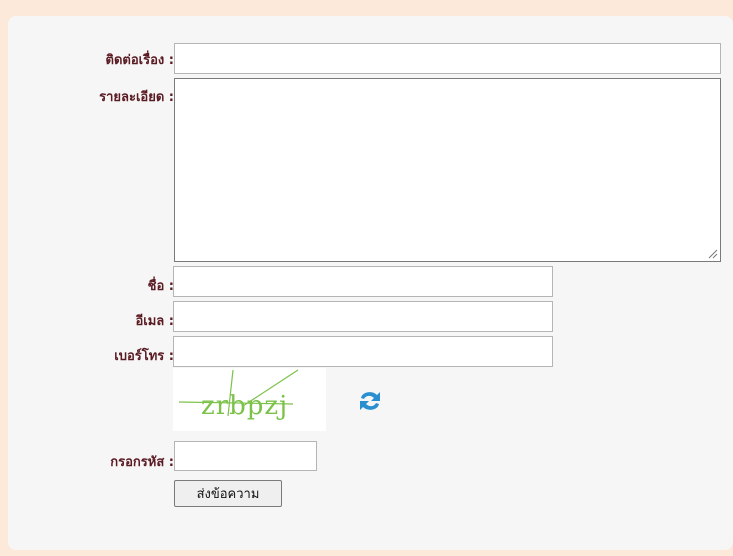  I want to click on code-label: กรอกรหัส :, so click(142, 462).